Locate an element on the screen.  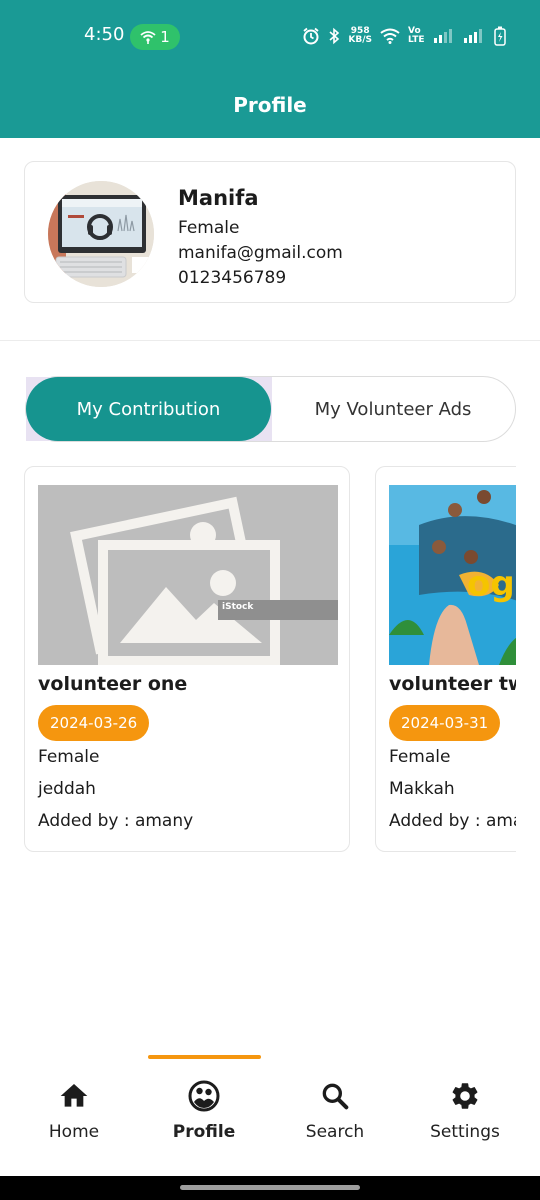
profile-gender: Female is located at coordinates (209, 228).